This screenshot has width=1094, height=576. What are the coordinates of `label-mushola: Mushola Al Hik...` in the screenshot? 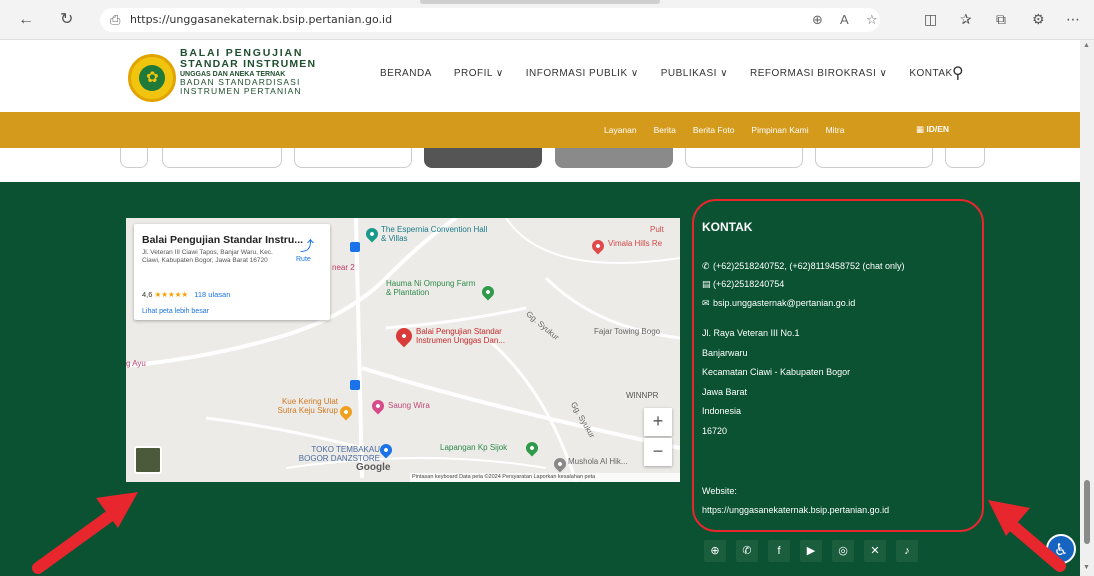 It's located at (598, 462).